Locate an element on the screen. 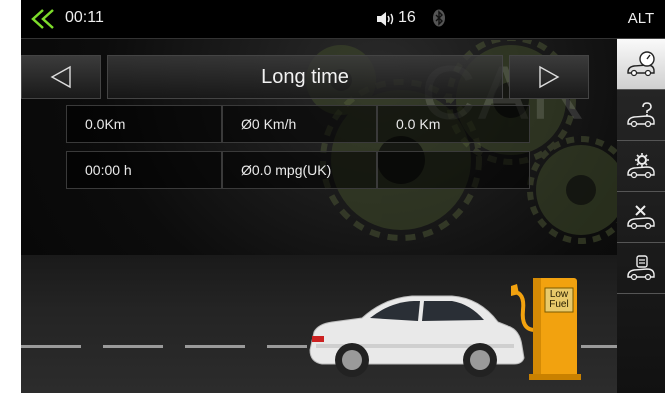 Image resolution: width=665 pixels, height=393 pixels. alt-button: ALT is located at coordinates (641, 19).